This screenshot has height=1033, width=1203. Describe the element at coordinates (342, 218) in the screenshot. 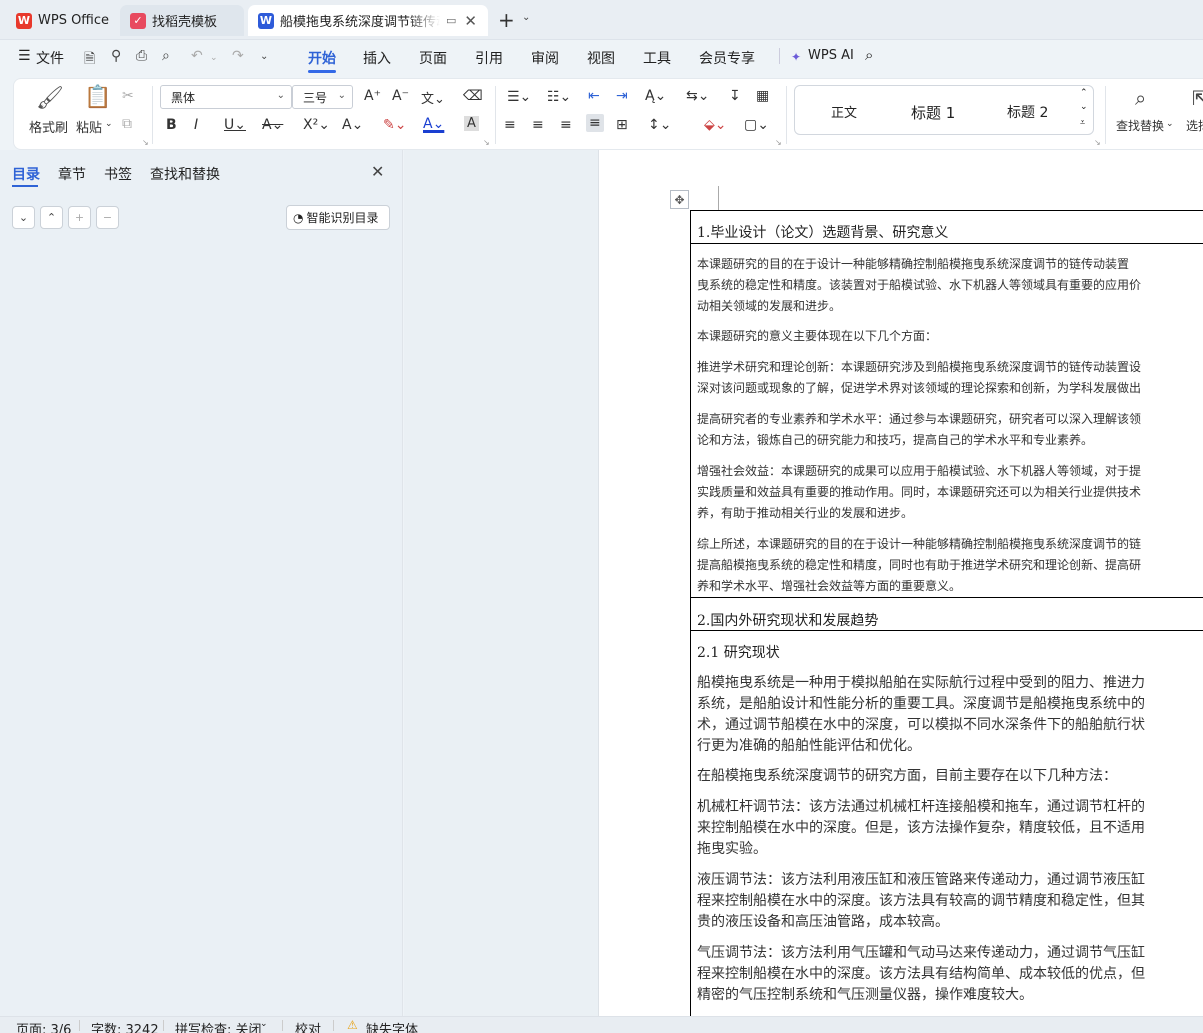

I see `smart-toc-label: 智能识别目录` at that location.